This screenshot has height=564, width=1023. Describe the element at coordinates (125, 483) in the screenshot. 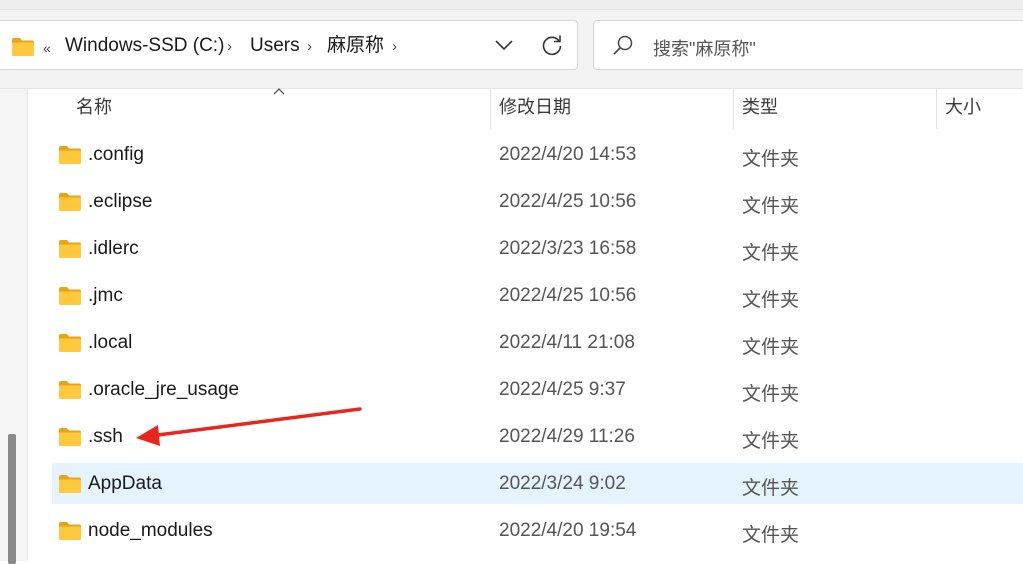

I see `file-name: AppData` at that location.